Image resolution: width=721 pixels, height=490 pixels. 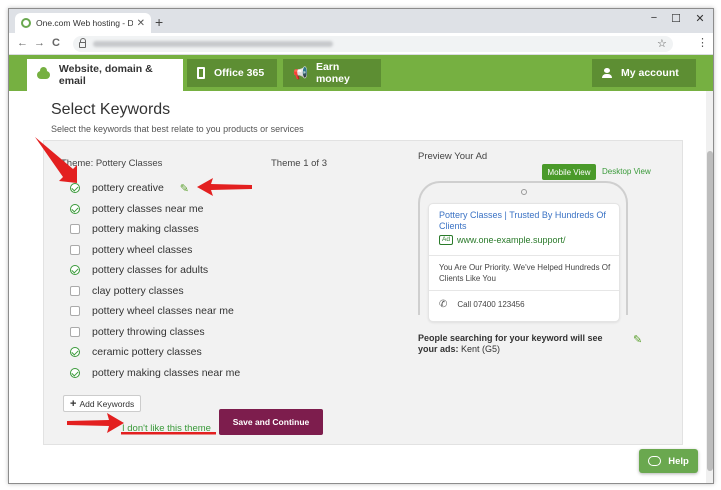 What do you see at coordinates (82, 43) in the screenshot?
I see `lock-icon` at bounding box center [82, 43].